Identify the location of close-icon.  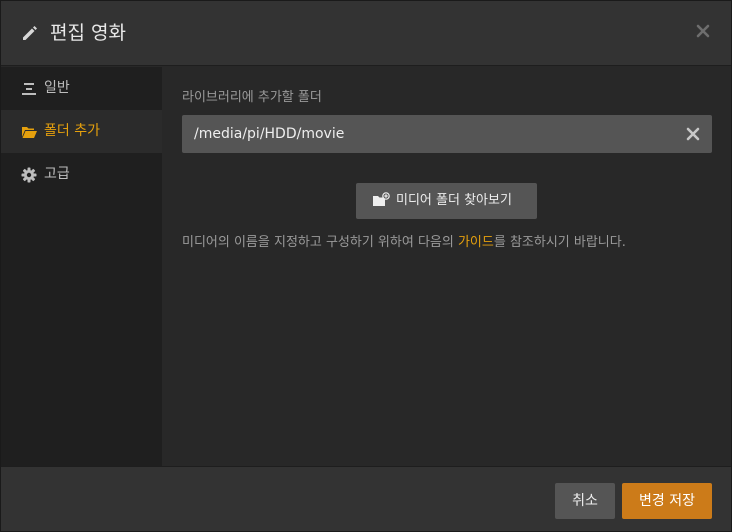
(703, 31).